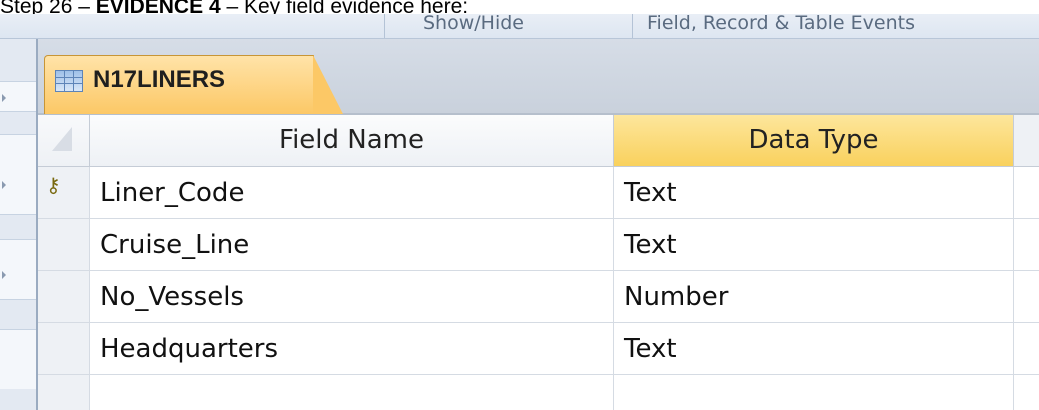 The height and width of the screenshot is (410, 1039). I want to click on ribbon-group-events: Field, Record & Table Events, so click(835, 26).